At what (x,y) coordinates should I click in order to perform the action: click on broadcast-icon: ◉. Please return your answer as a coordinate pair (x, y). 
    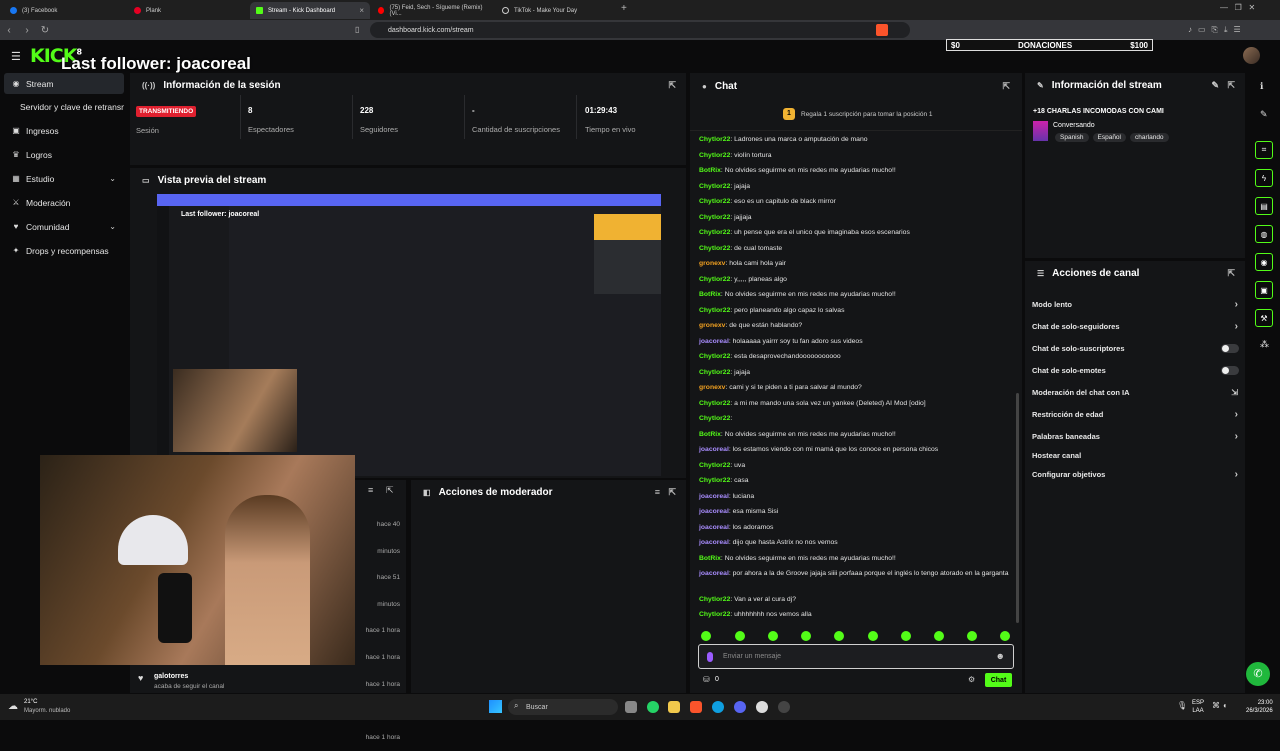
    Looking at the image, I should click on (1264, 262).